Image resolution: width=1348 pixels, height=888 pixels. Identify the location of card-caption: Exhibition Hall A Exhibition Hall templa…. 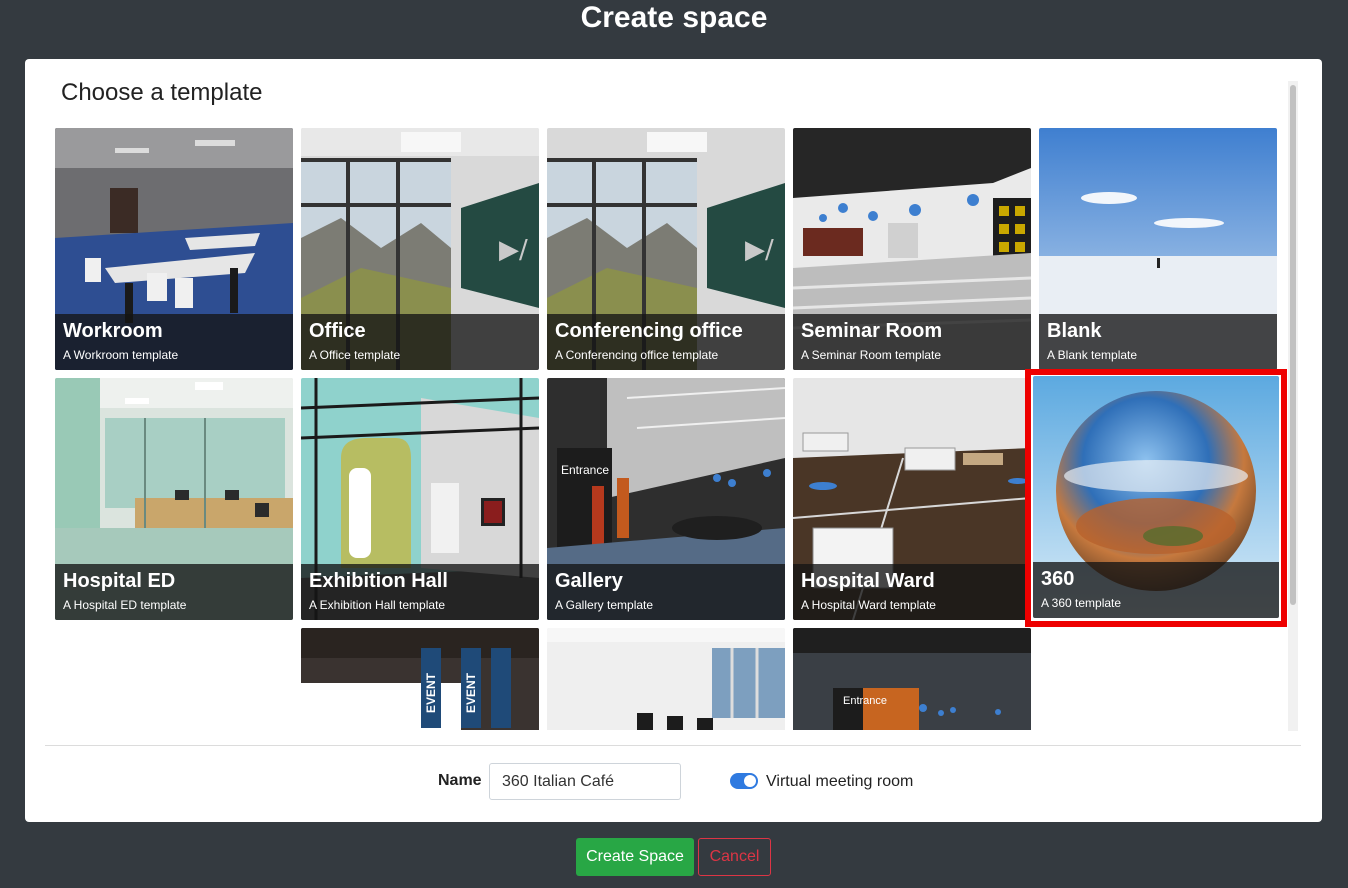
(420, 592).